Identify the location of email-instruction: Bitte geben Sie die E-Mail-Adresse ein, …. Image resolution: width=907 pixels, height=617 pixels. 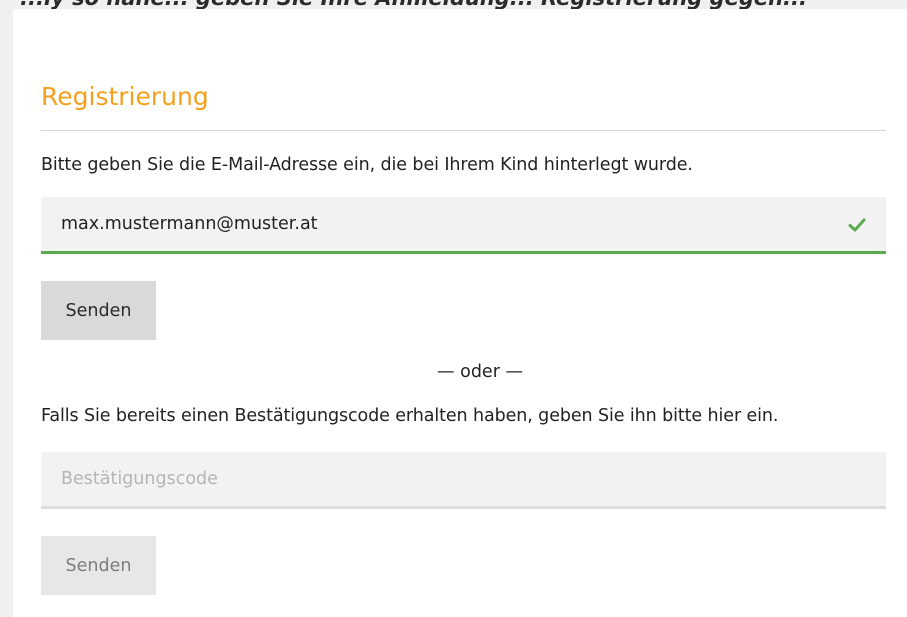
(367, 165).